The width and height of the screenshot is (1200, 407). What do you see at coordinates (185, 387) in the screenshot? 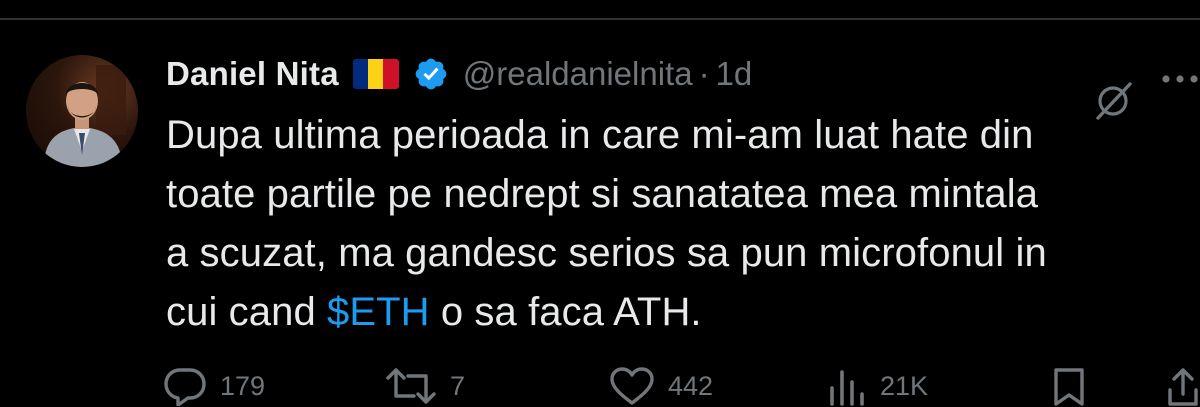
I see `reply-icon` at bounding box center [185, 387].